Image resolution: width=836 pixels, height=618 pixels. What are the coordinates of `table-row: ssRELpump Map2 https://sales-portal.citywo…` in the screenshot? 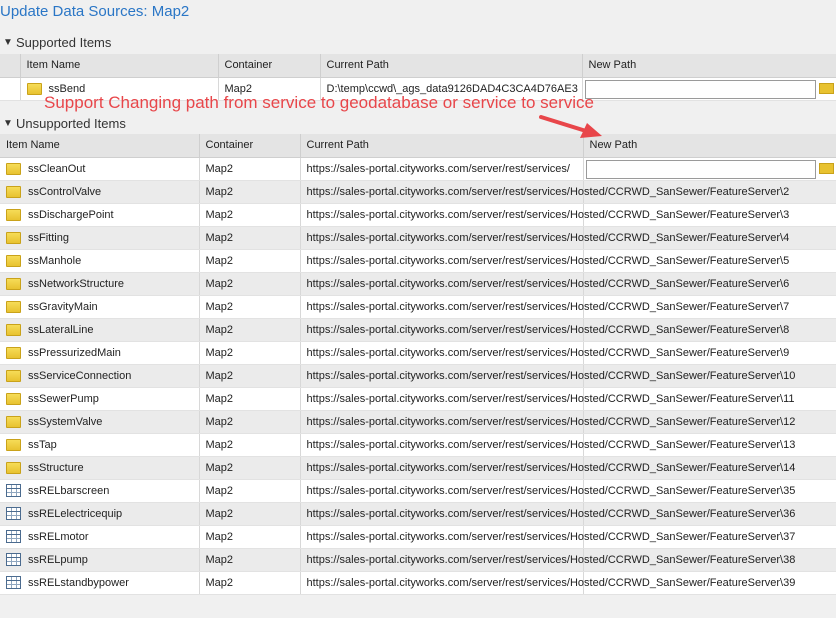 It's located at (418, 560).